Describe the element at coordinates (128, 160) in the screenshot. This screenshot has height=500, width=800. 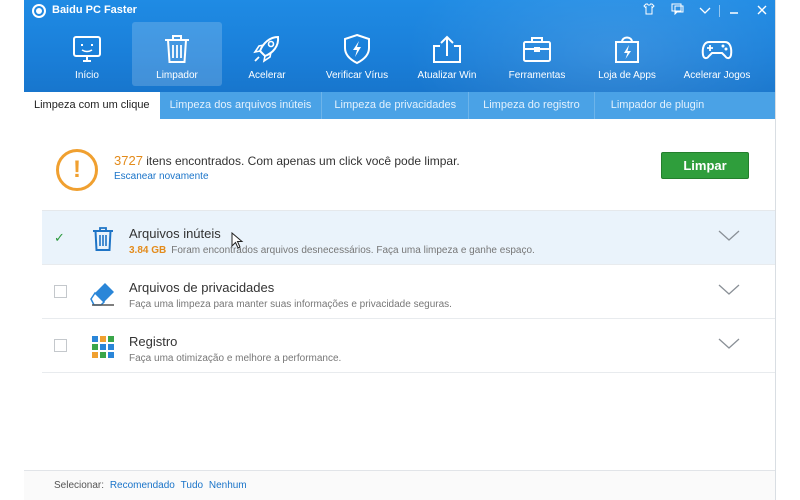
I see `items-found-count: 3727` at that location.